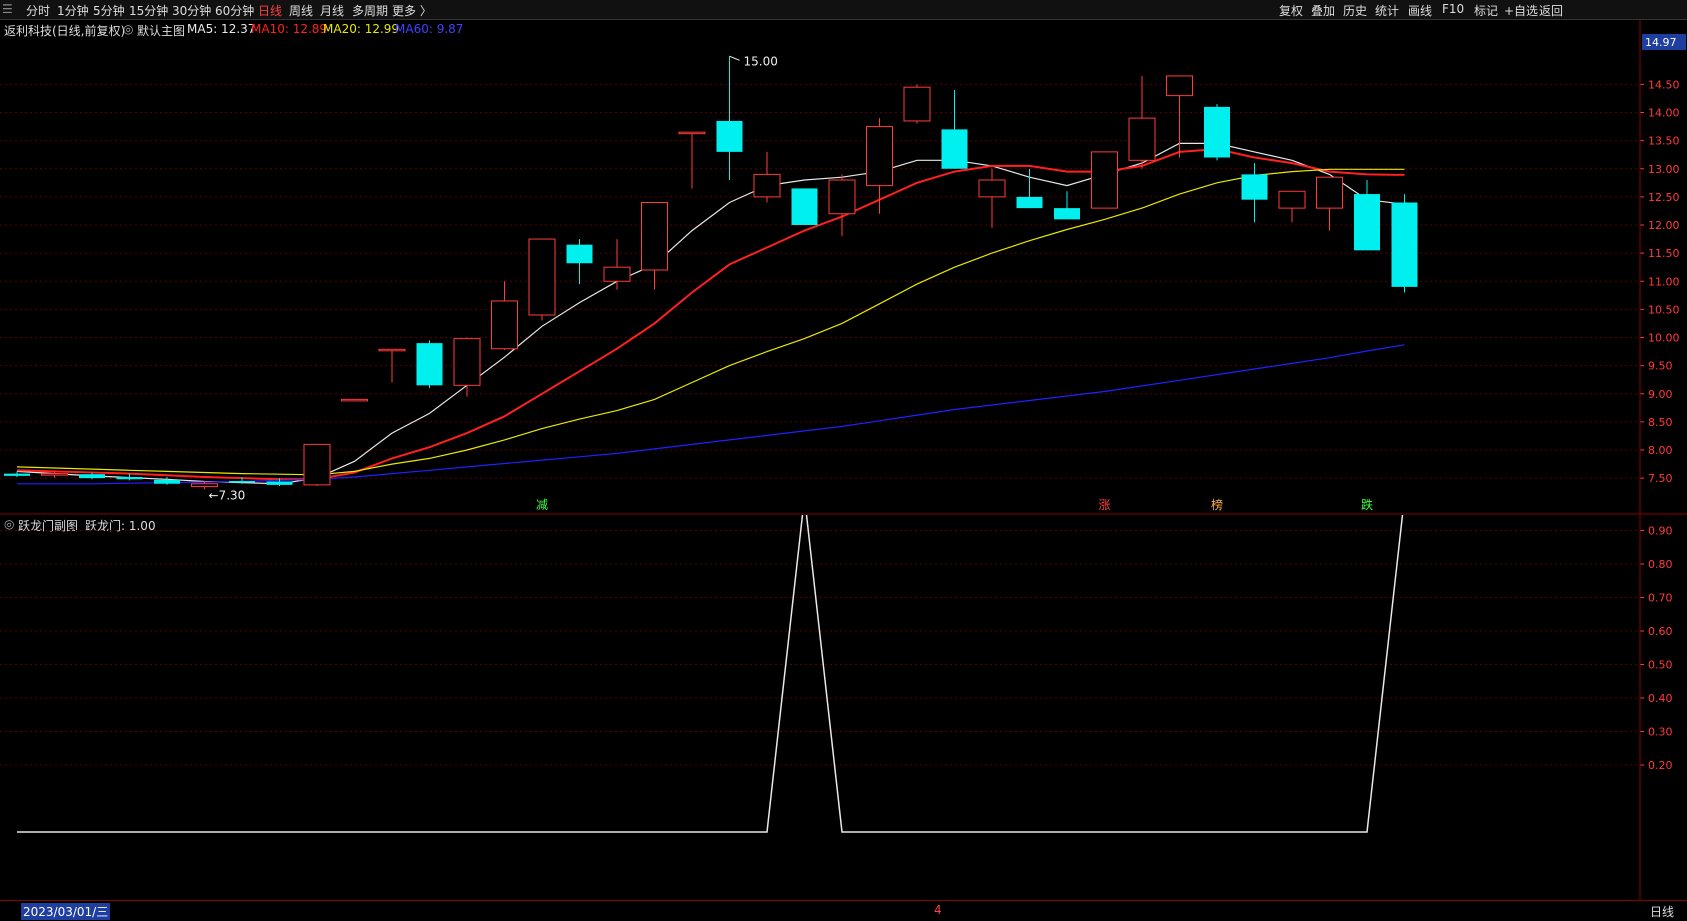  I want to click on high-pointer, so click(734, 58).